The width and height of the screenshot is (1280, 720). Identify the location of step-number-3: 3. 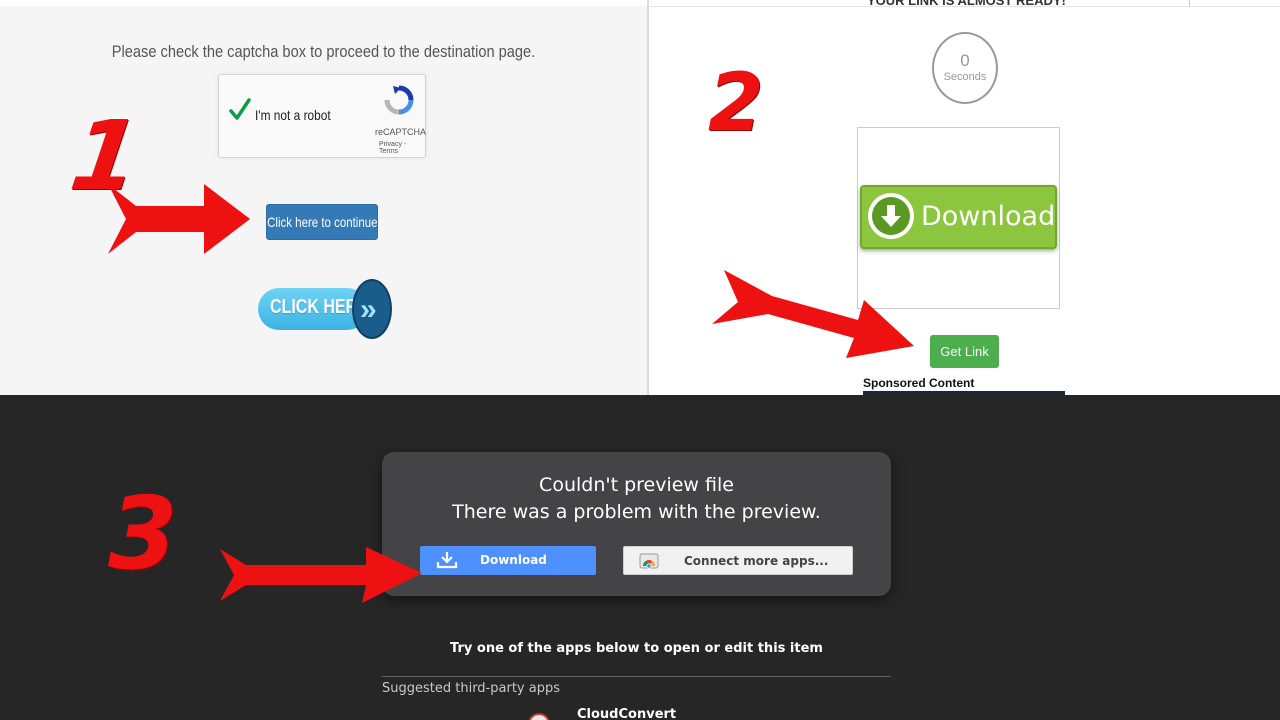
(143, 533).